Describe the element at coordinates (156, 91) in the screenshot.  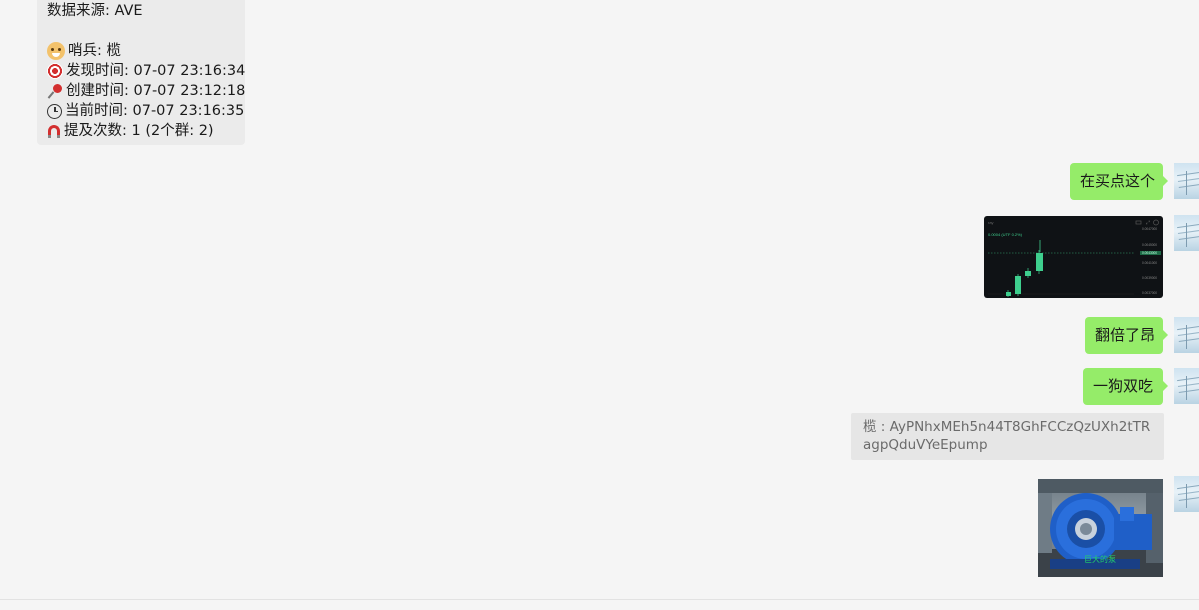
I see `created-time-line: 创建时间: 07-07 23:12:18` at that location.